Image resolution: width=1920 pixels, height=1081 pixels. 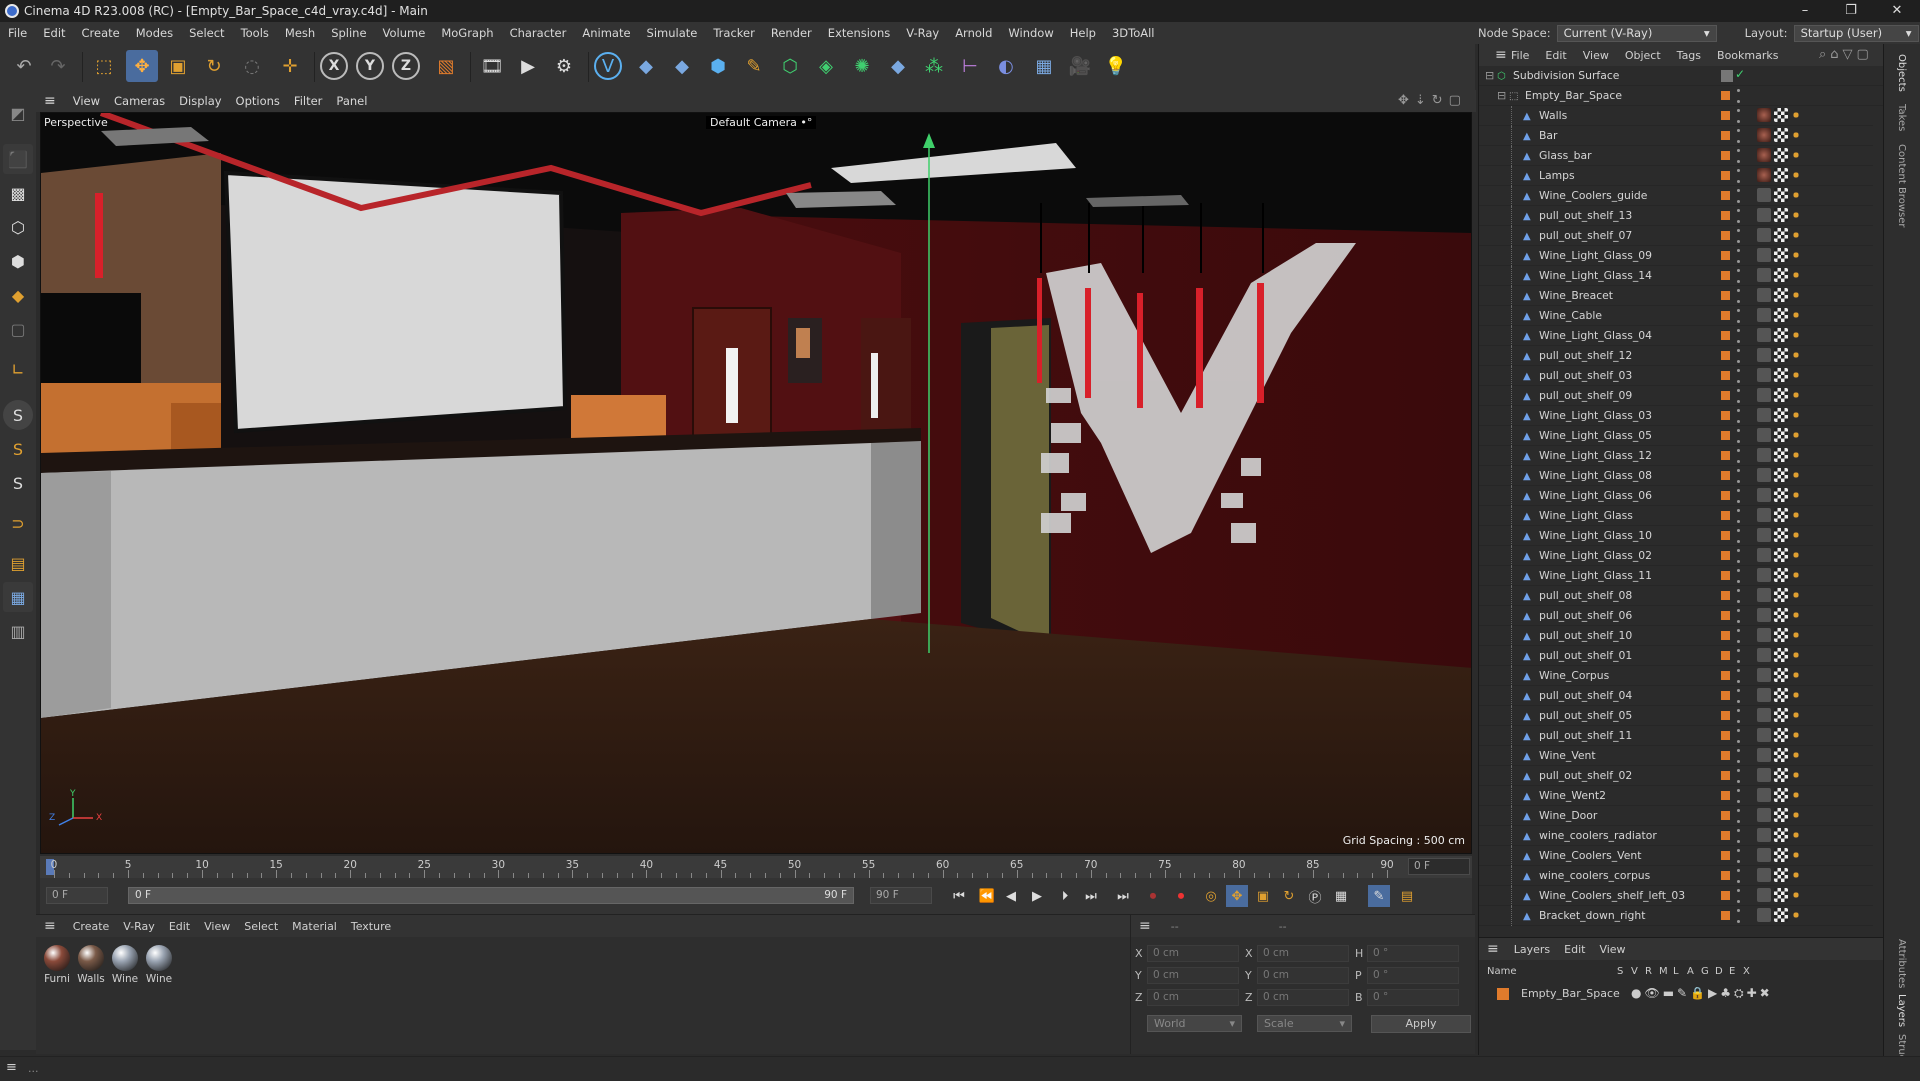 I want to click on menu-create: Create, so click(x=101, y=33).